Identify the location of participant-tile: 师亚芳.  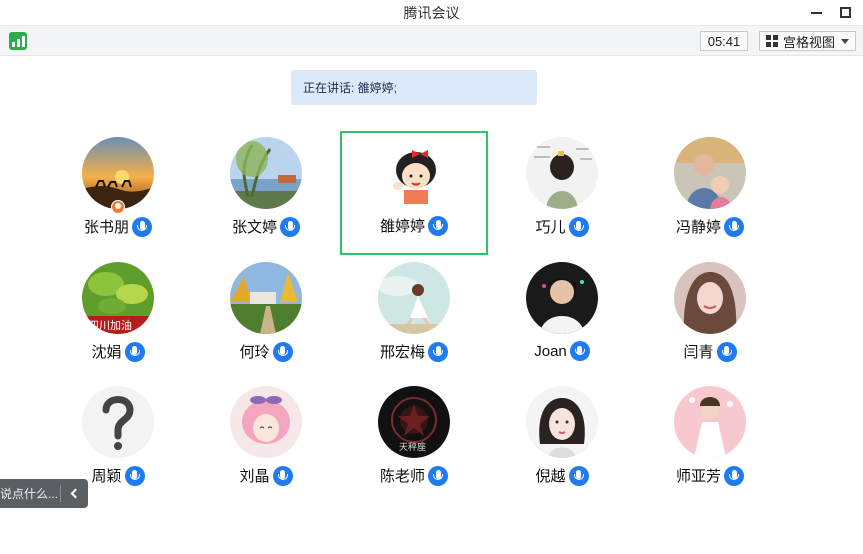
(710, 443).